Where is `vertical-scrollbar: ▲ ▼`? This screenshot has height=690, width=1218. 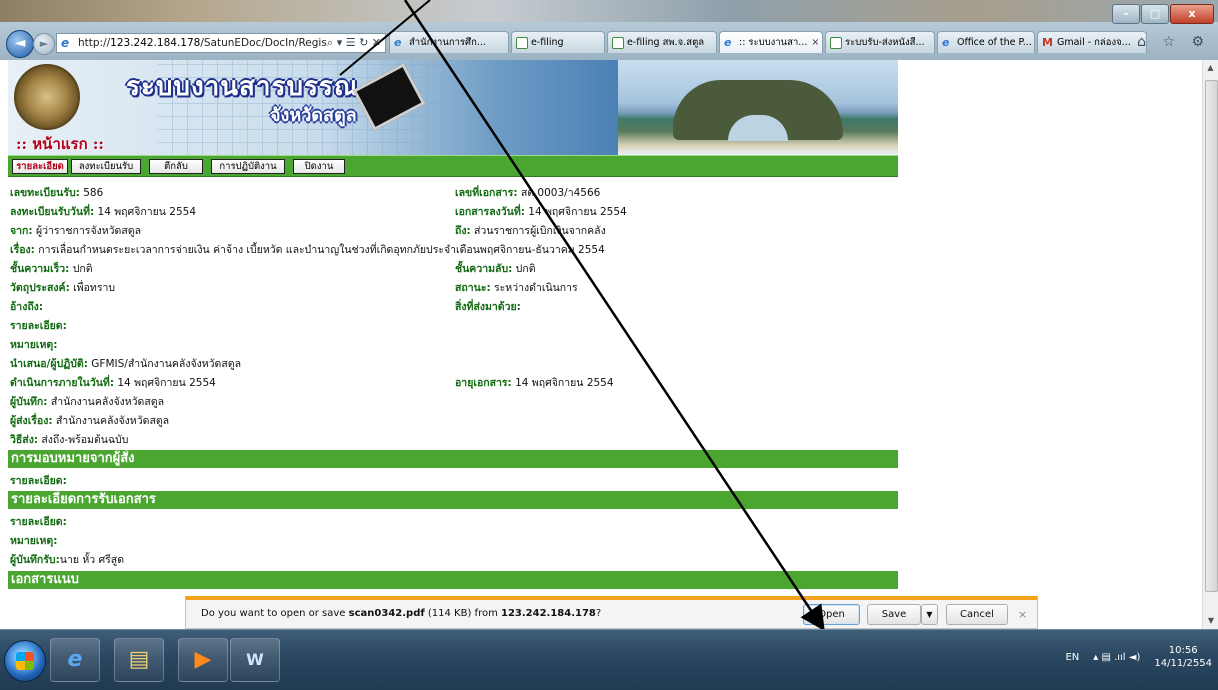
vertical-scrollbar: ▲ ▼ is located at coordinates (1210, 344).